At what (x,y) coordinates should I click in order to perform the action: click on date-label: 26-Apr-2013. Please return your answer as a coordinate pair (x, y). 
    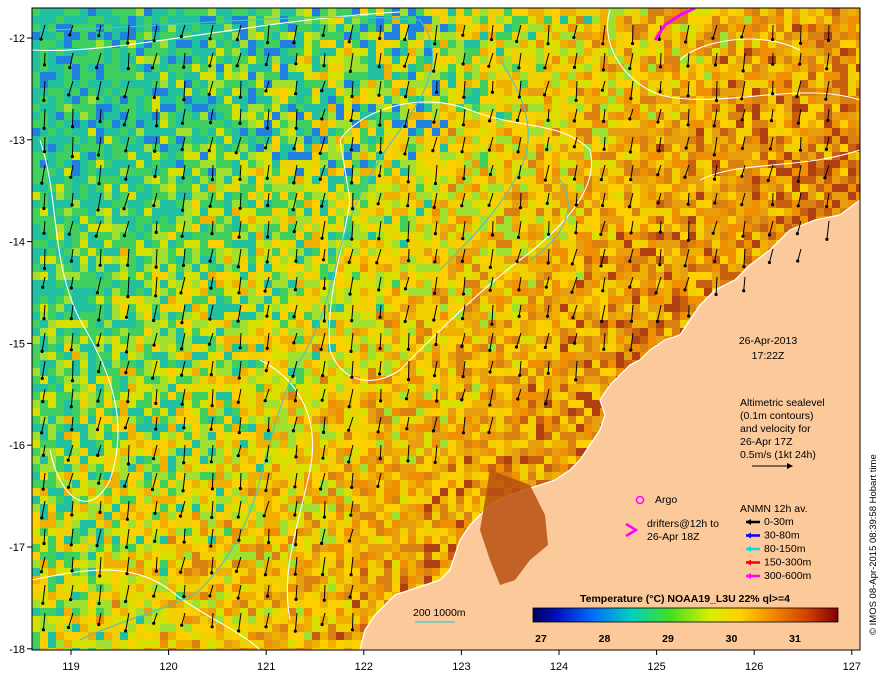
    Looking at the image, I should click on (768, 341).